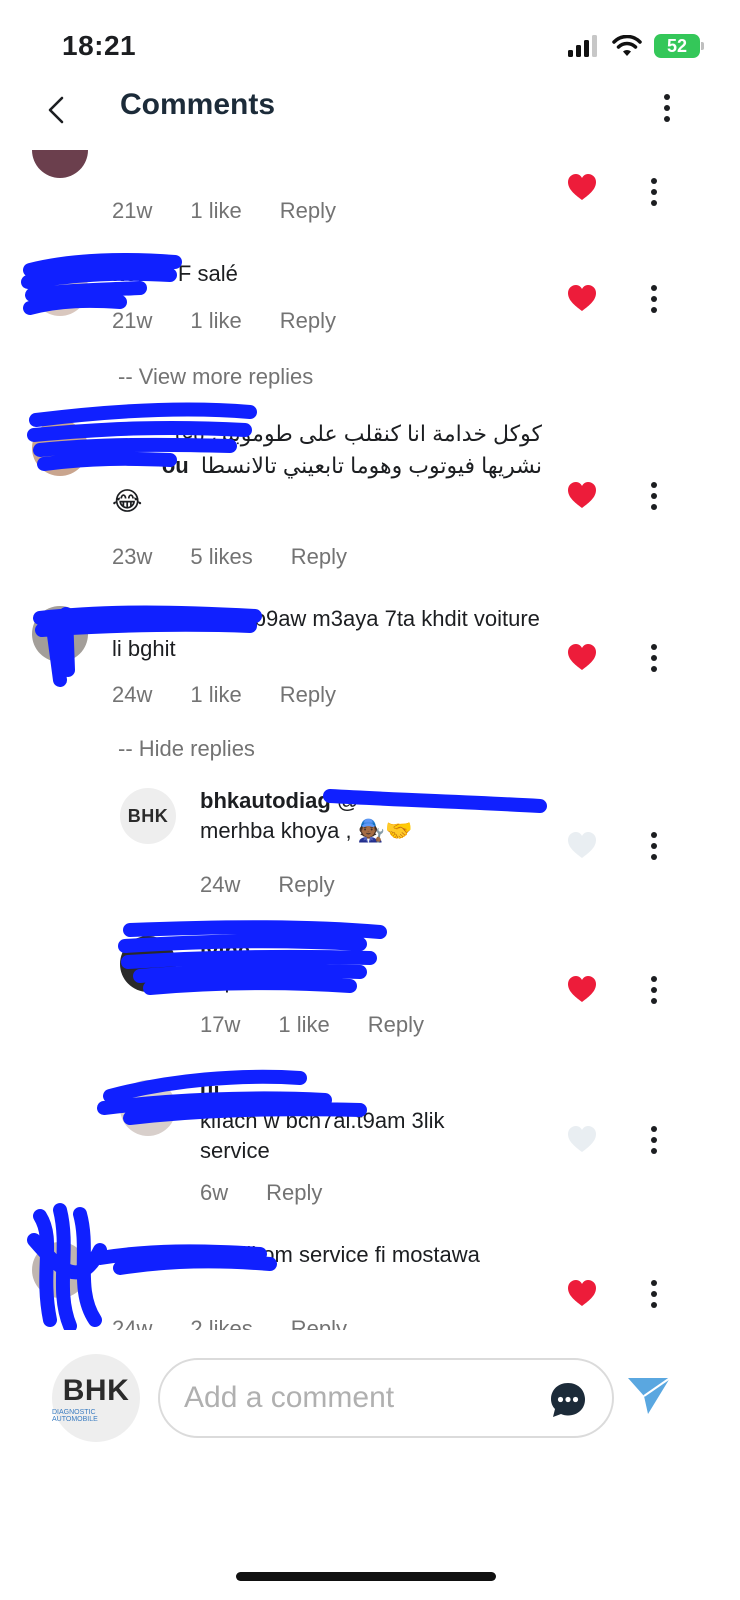  What do you see at coordinates (669, 110) in the screenshot?
I see `more-options-icon` at bounding box center [669, 110].